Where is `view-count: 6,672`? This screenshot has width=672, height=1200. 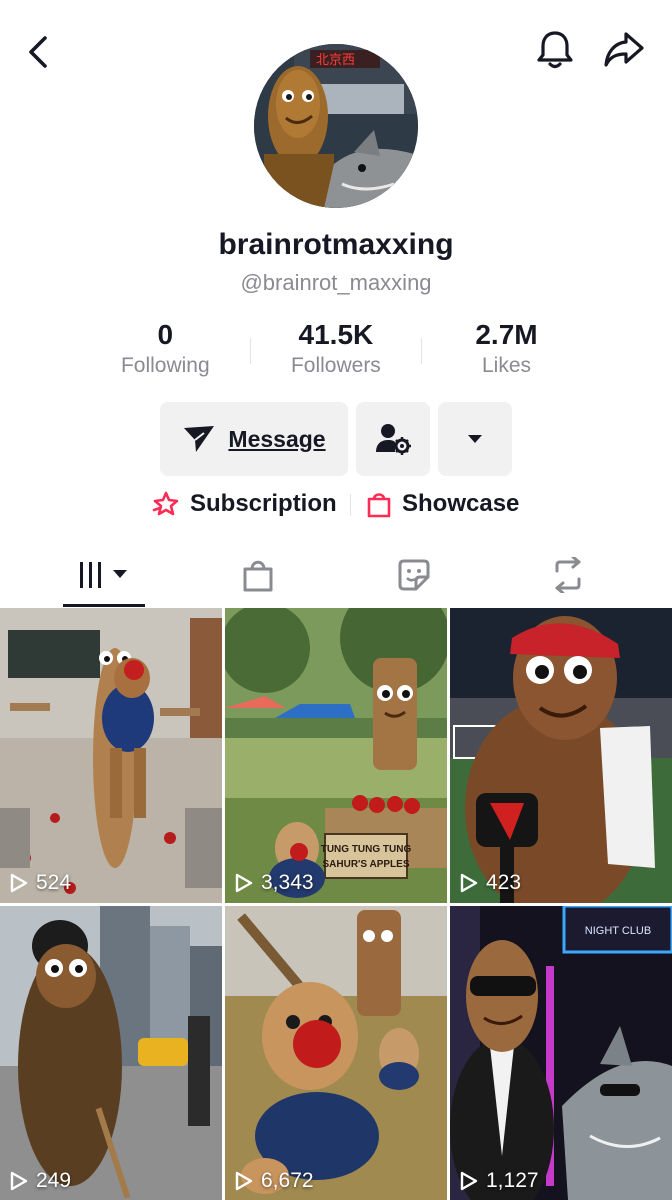 view-count: 6,672 is located at coordinates (274, 1181).